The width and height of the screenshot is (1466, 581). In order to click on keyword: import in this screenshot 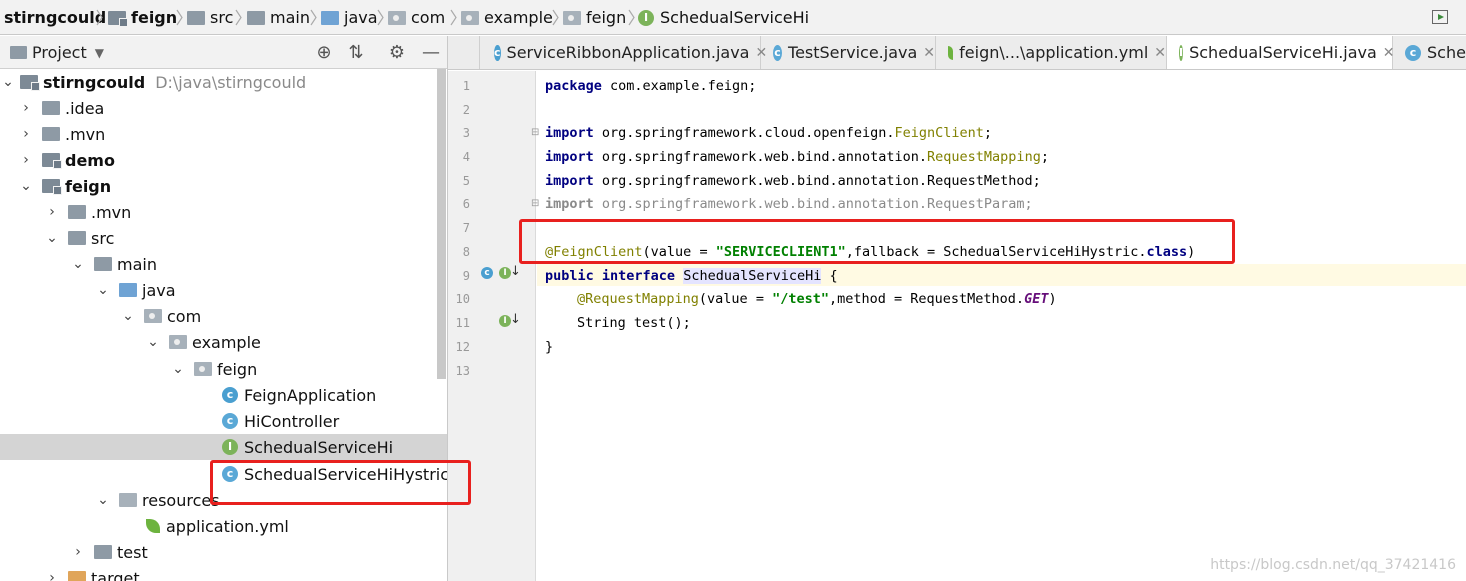, I will do `click(569, 204)`.